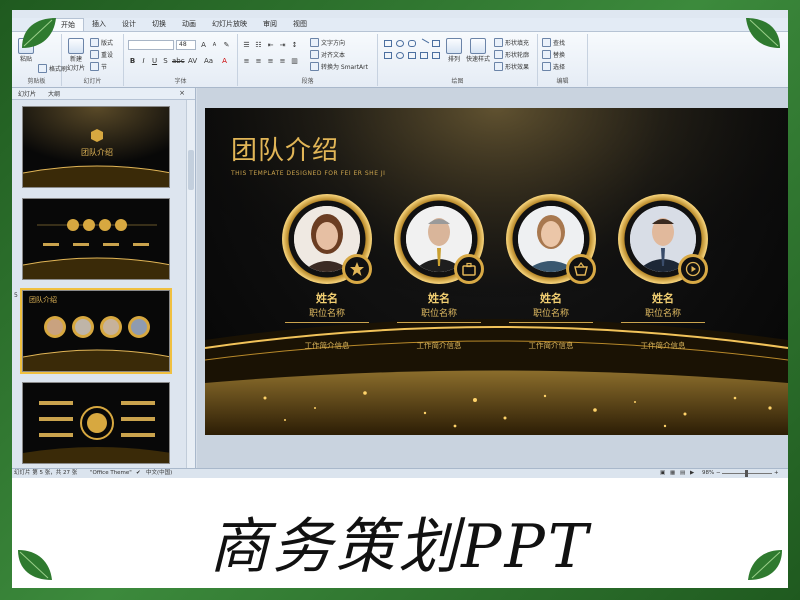  Describe the element at coordinates (282, 45) in the screenshot. I see `increase-indent-button: ⇥` at that location.